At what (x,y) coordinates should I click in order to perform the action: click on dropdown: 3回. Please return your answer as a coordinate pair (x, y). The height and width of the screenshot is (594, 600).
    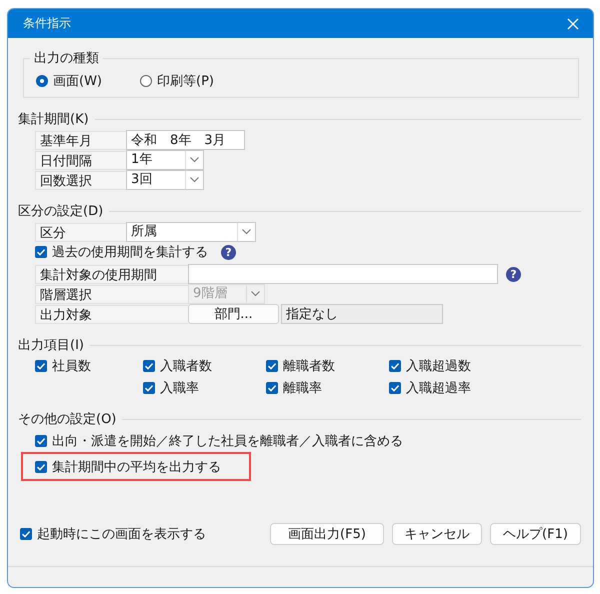
    Looking at the image, I should click on (165, 180).